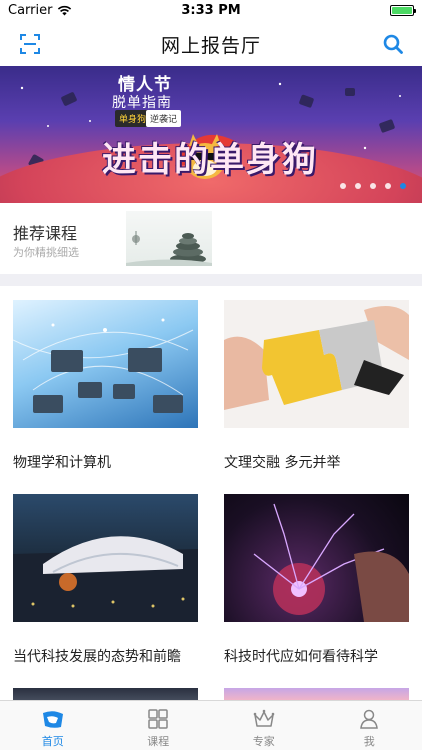 The height and width of the screenshot is (750, 422). I want to click on course-card: 科技时代应如何看待科学, so click(316, 580).